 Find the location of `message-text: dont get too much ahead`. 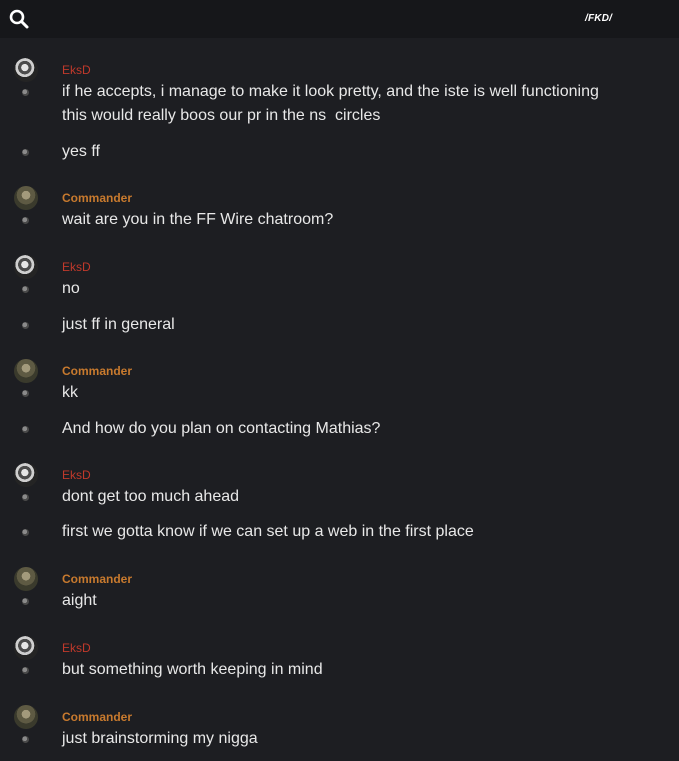

message-text: dont get too much ahead is located at coordinates (151, 496).